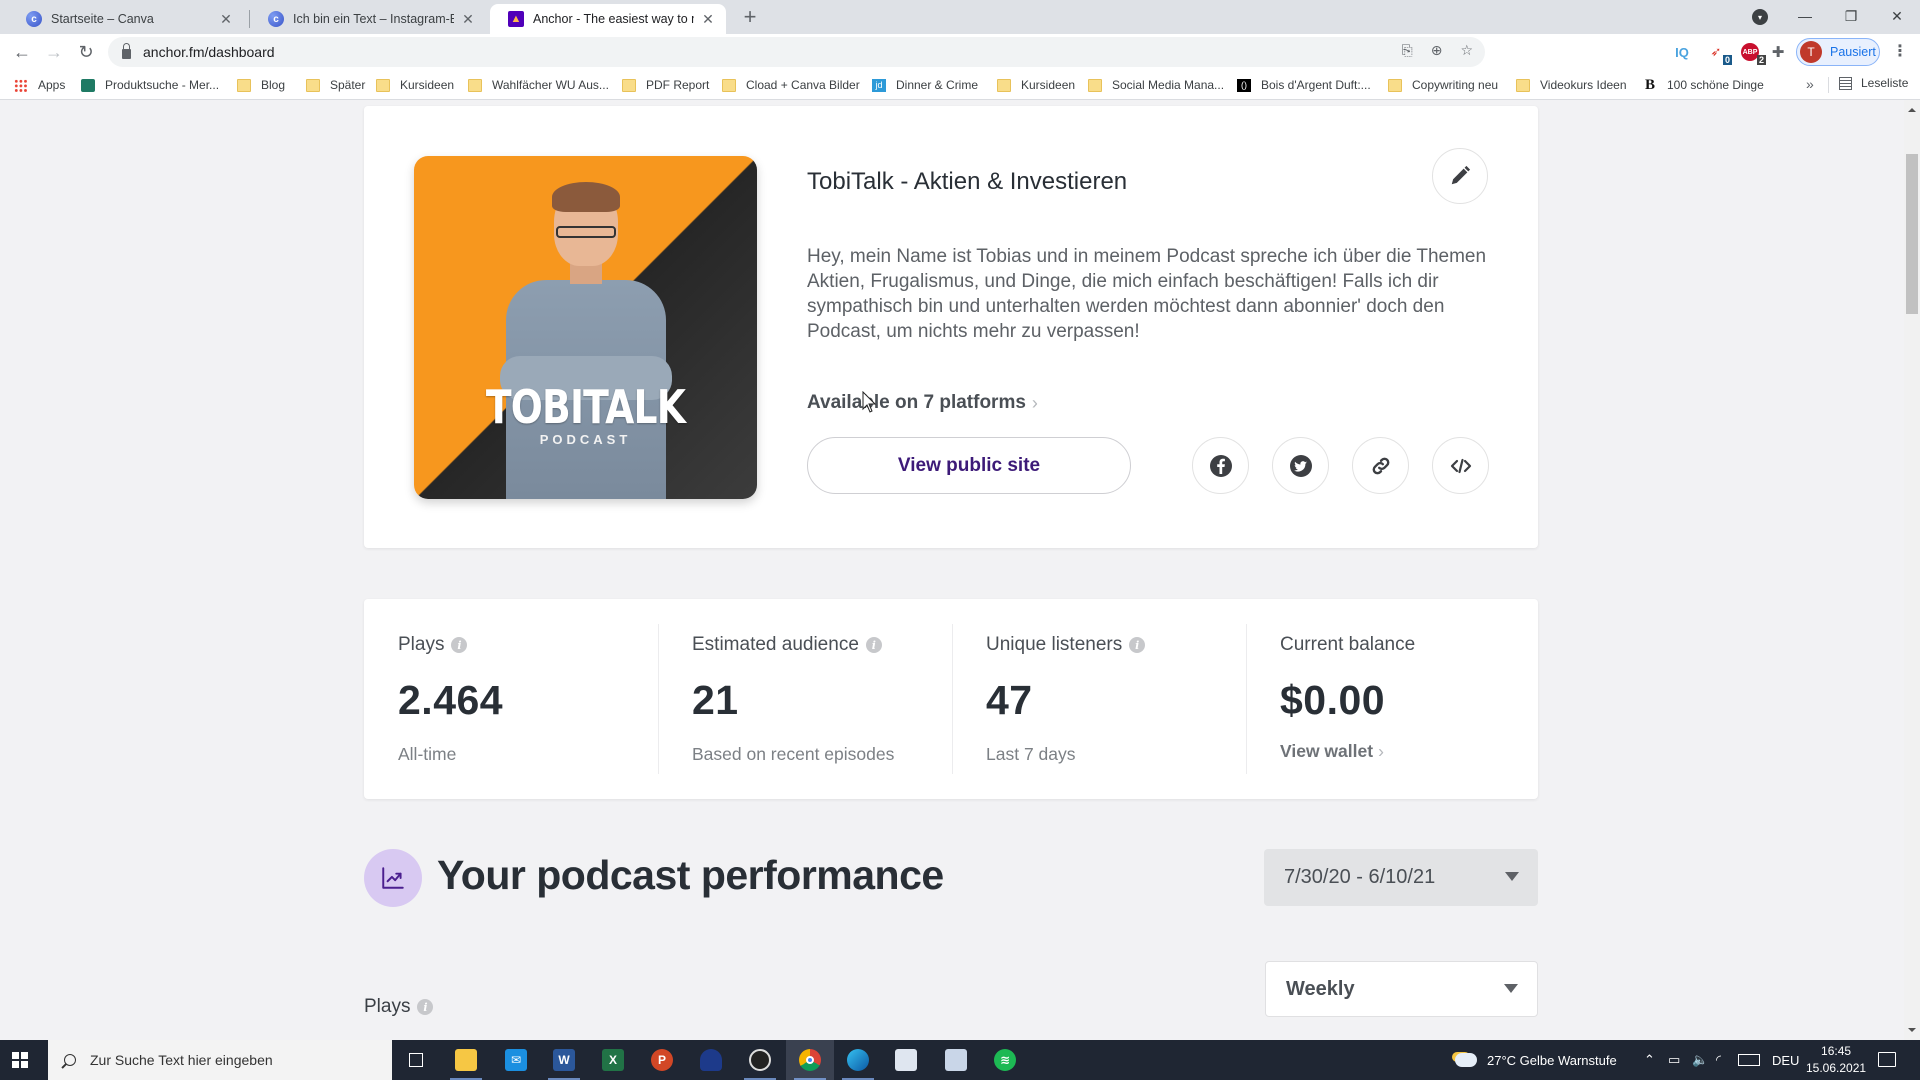 This screenshot has height=1080, width=1920. Describe the element at coordinates (1703, 85) in the screenshot. I see `bookmark-100-schoene-dinge: B 100 schöne Dinge` at that location.